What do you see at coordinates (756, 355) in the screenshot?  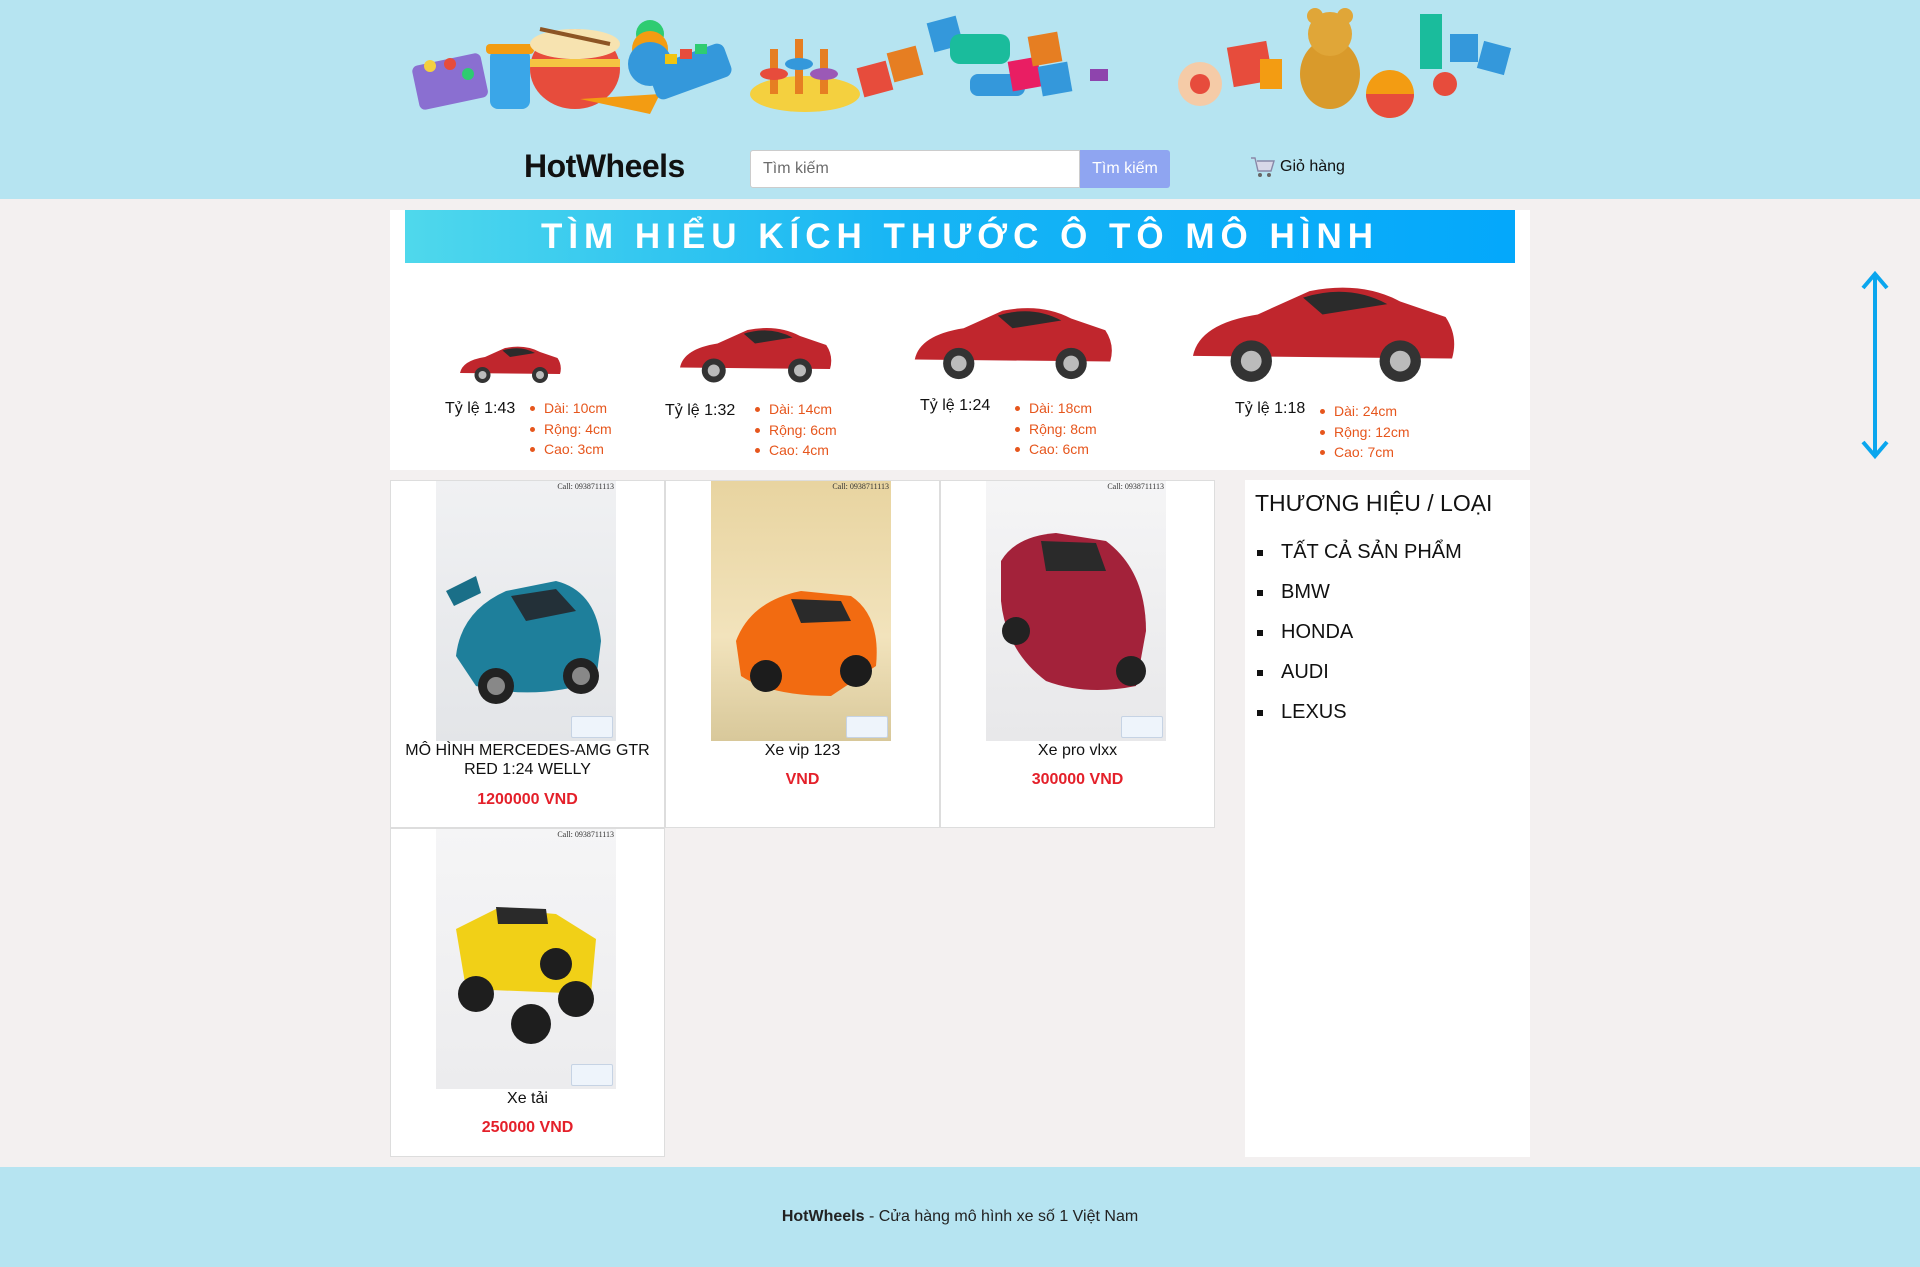 I see `car-1-32-image` at bounding box center [756, 355].